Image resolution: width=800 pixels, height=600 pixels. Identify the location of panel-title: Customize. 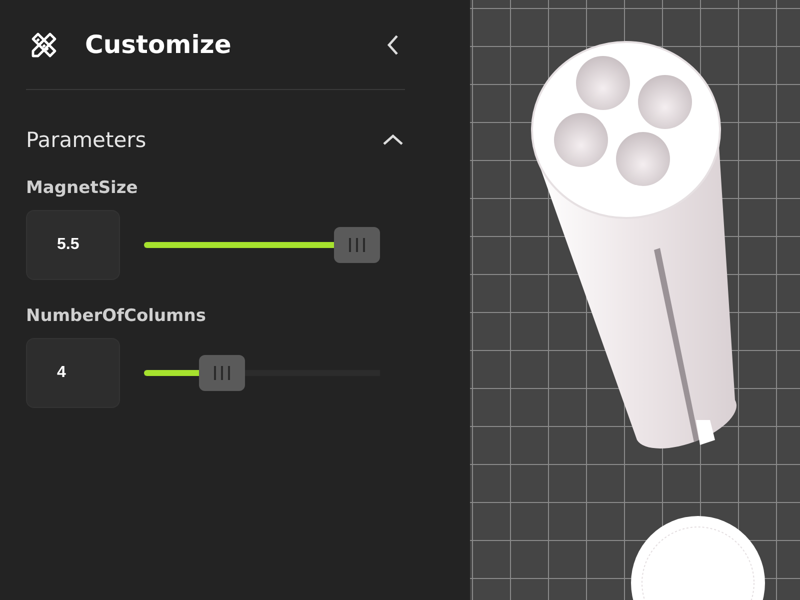
(158, 44).